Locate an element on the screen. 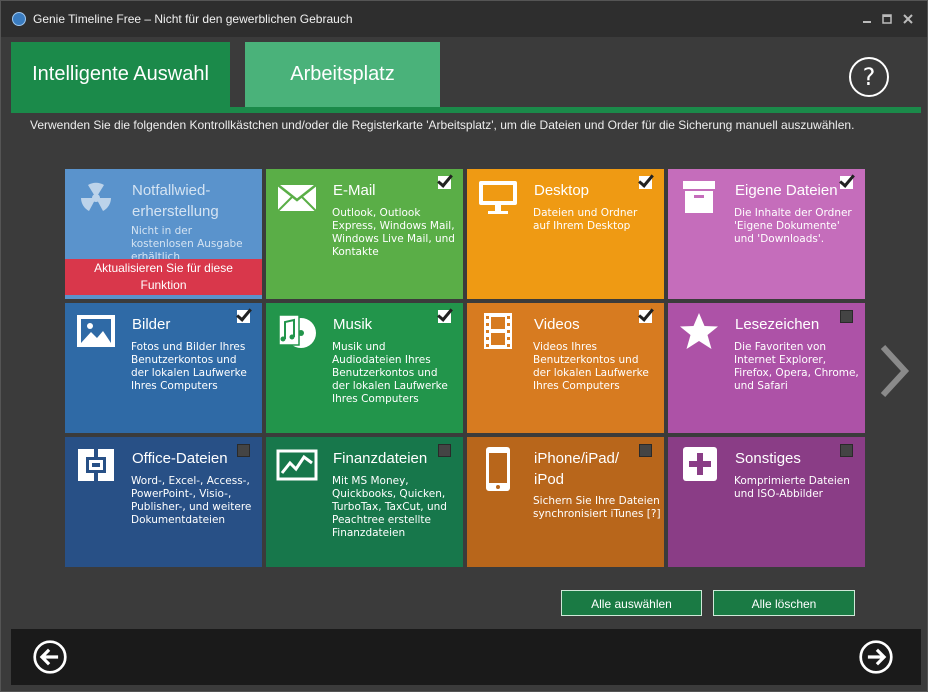 The width and height of the screenshot is (928, 692). tile-title: Notfallwied- erherstellung is located at coordinates (175, 201).